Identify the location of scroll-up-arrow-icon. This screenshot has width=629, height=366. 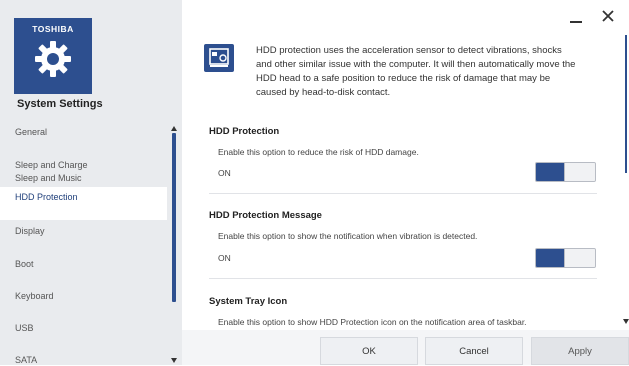
(174, 128).